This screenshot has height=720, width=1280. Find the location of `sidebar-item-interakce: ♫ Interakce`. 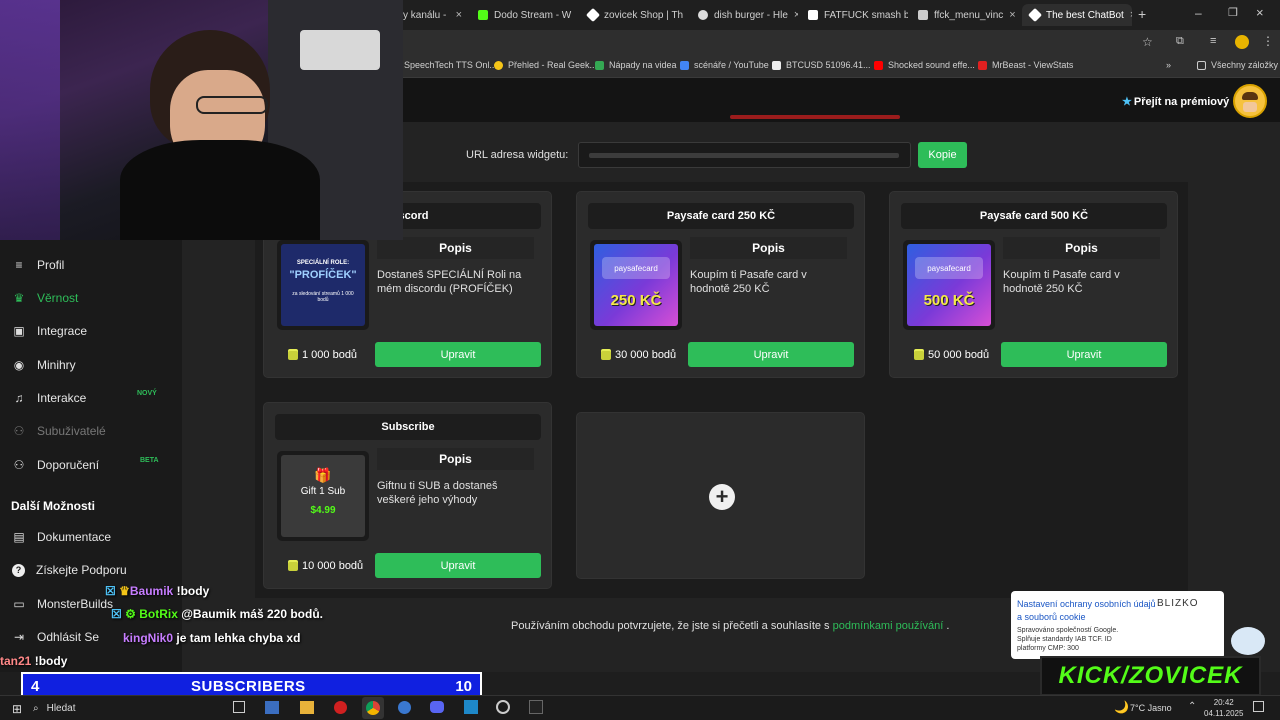

sidebar-item-interakce: ♫ Interakce is located at coordinates (49, 398).